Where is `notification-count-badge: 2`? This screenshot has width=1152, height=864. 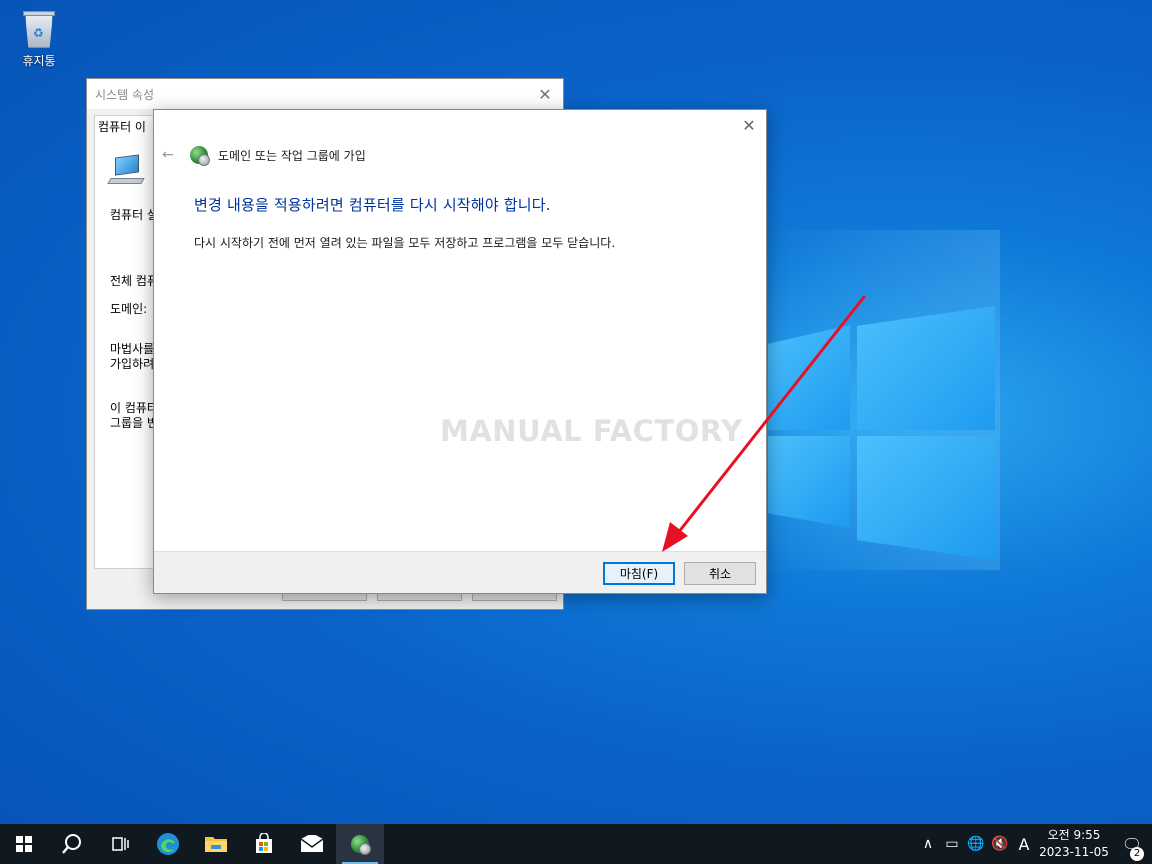 notification-count-badge: 2 is located at coordinates (1137, 853).